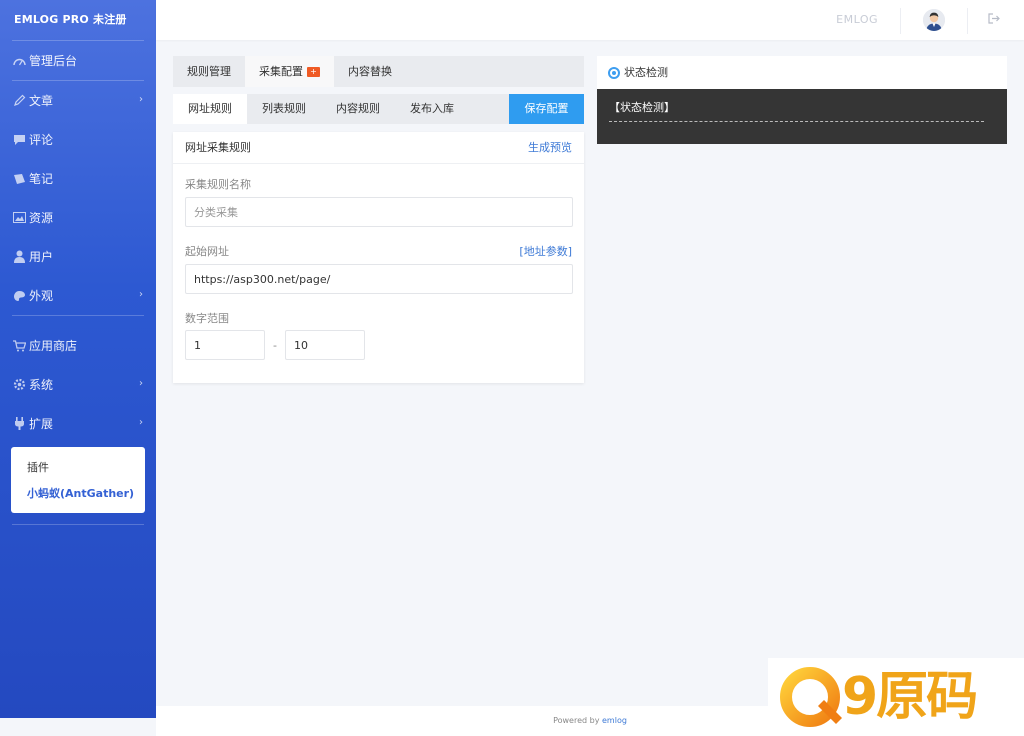  I want to click on image-icon, so click(19, 218).